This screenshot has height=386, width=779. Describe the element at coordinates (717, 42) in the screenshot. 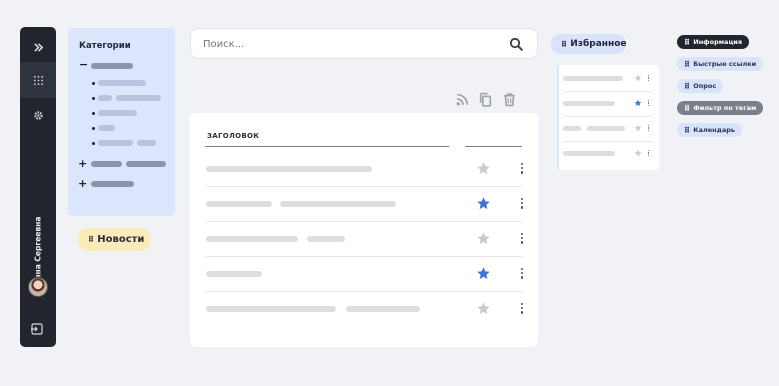

I see `info-chip-label: Информация` at that location.